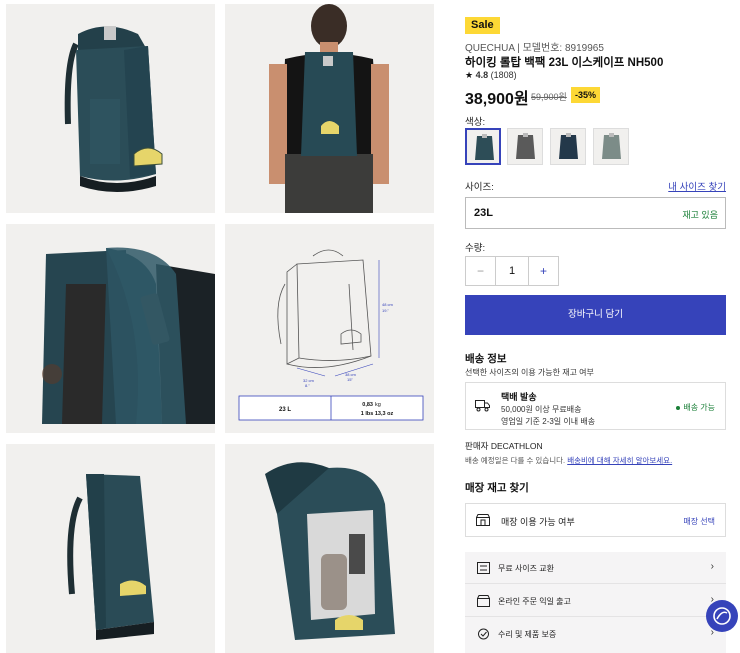 The image size is (740, 653). What do you see at coordinates (482, 75) in the screenshot?
I see `rating-value: 4.8` at bounding box center [482, 75].